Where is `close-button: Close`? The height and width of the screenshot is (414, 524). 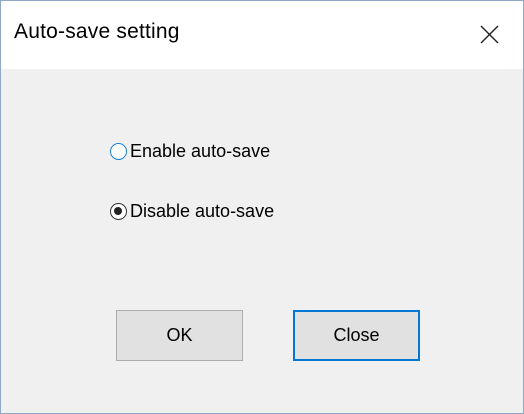
close-button: Close is located at coordinates (356, 335).